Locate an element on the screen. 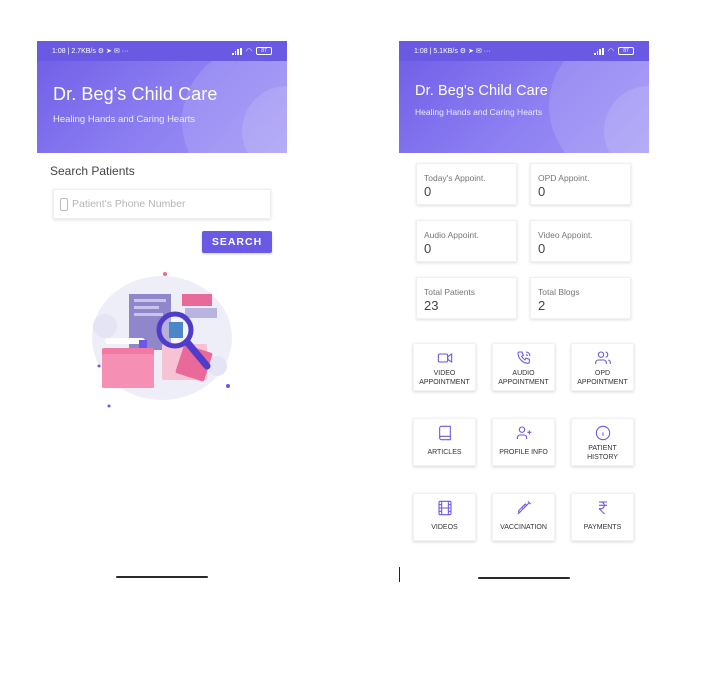 The height and width of the screenshot is (680, 708). stat-card-todays-appointments: Today's Appoint. 0 is located at coordinates (466, 184).